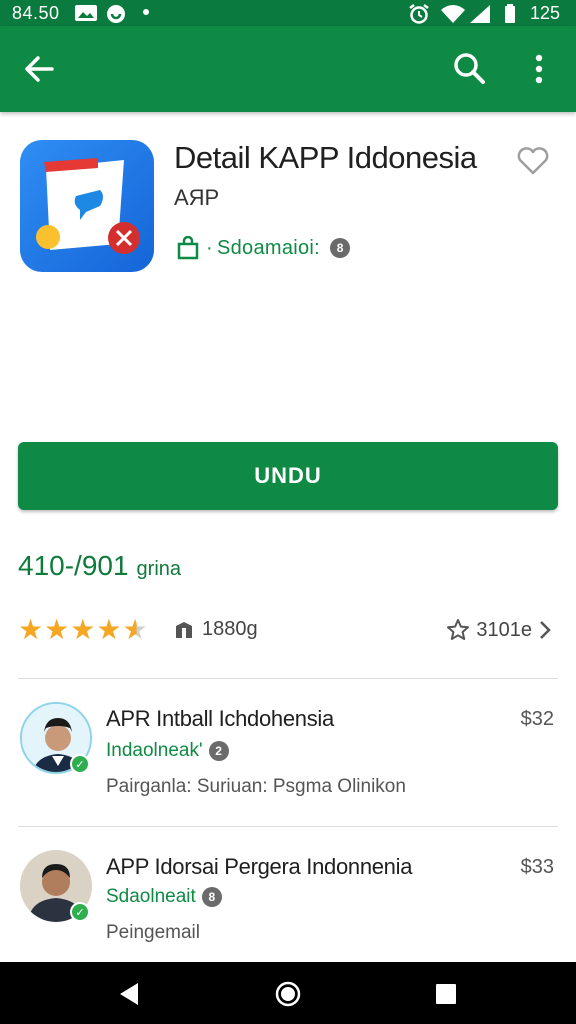  Describe the element at coordinates (325, 157) in the screenshot. I see `app-title: Detail KAPP Iddonesia` at that location.